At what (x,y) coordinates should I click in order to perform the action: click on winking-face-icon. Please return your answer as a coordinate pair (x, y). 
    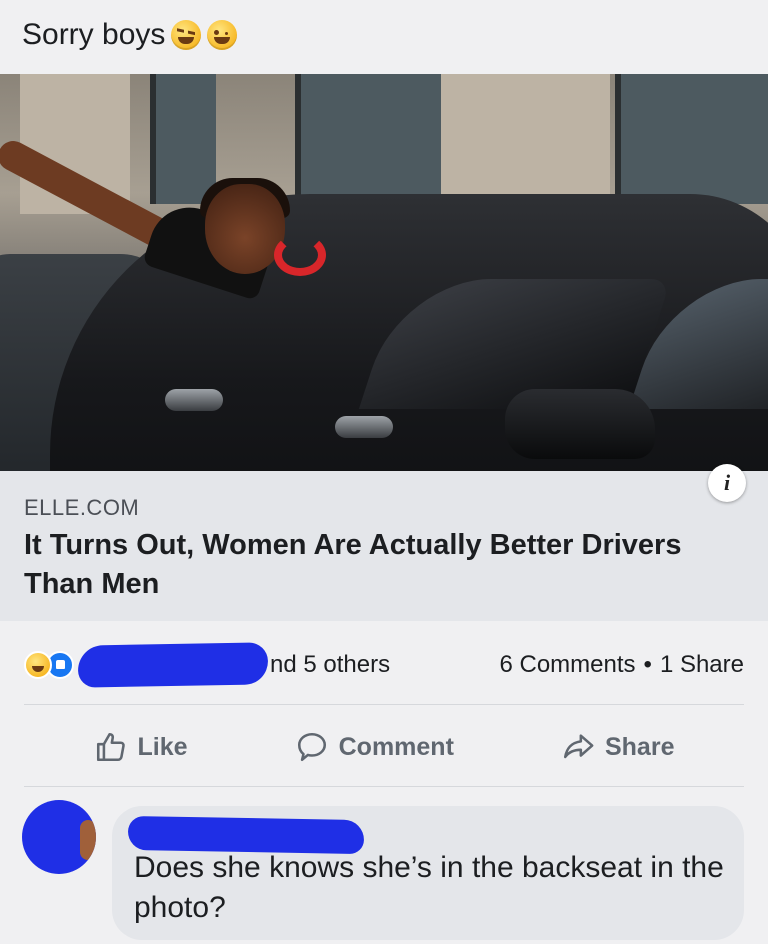
    Looking at the image, I should click on (222, 35).